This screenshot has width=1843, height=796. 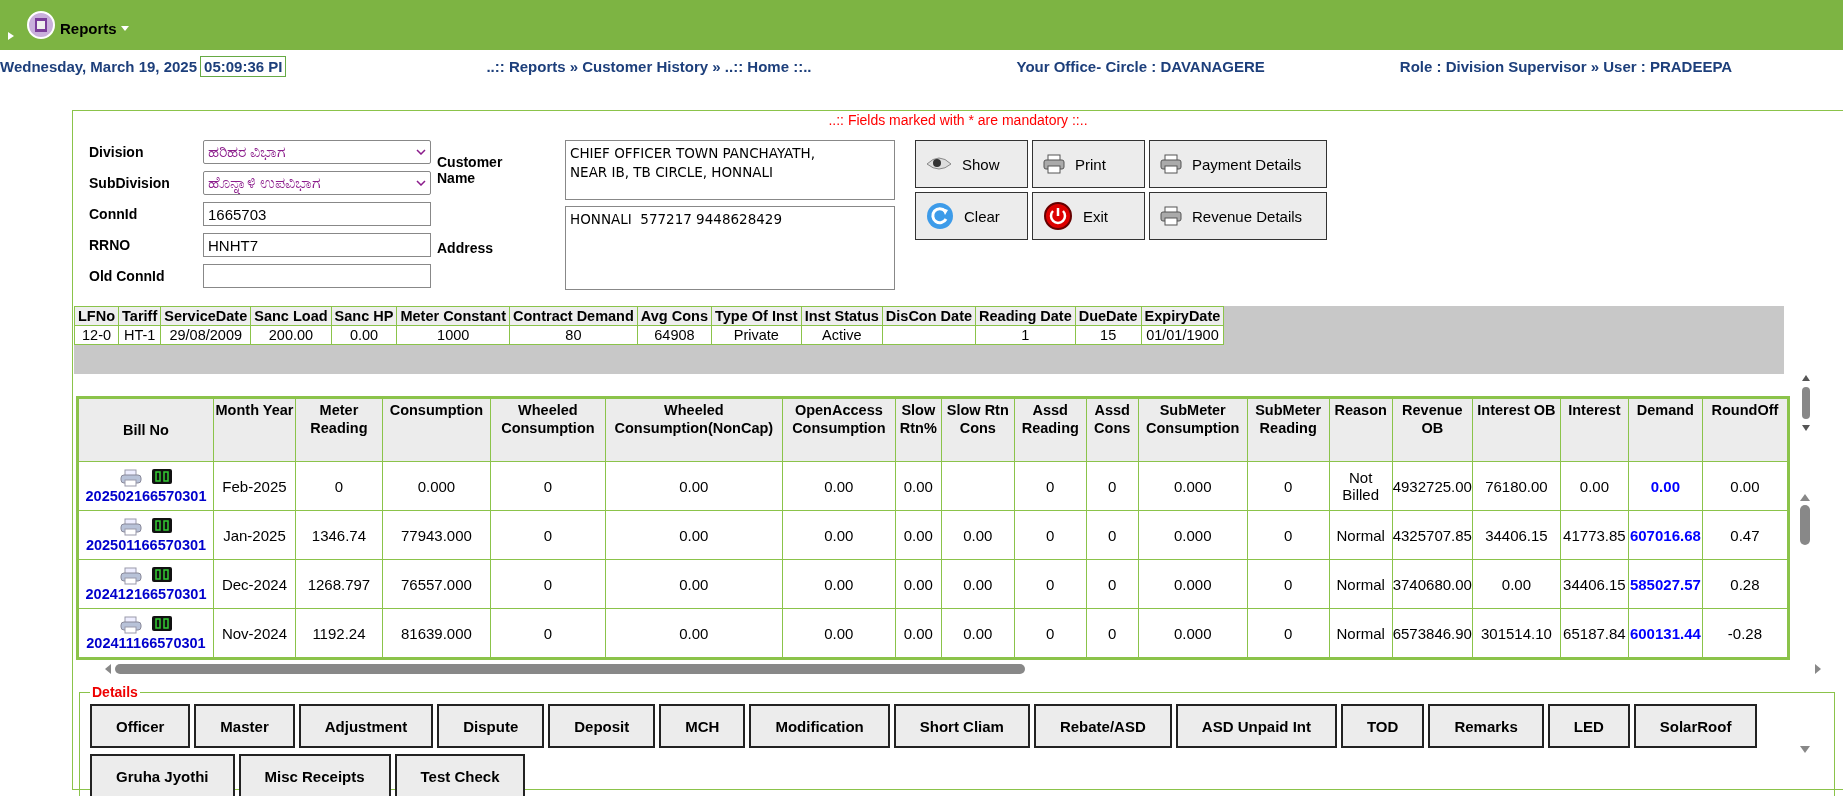 I want to click on column-header: Inst Status, so click(x=842, y=316).